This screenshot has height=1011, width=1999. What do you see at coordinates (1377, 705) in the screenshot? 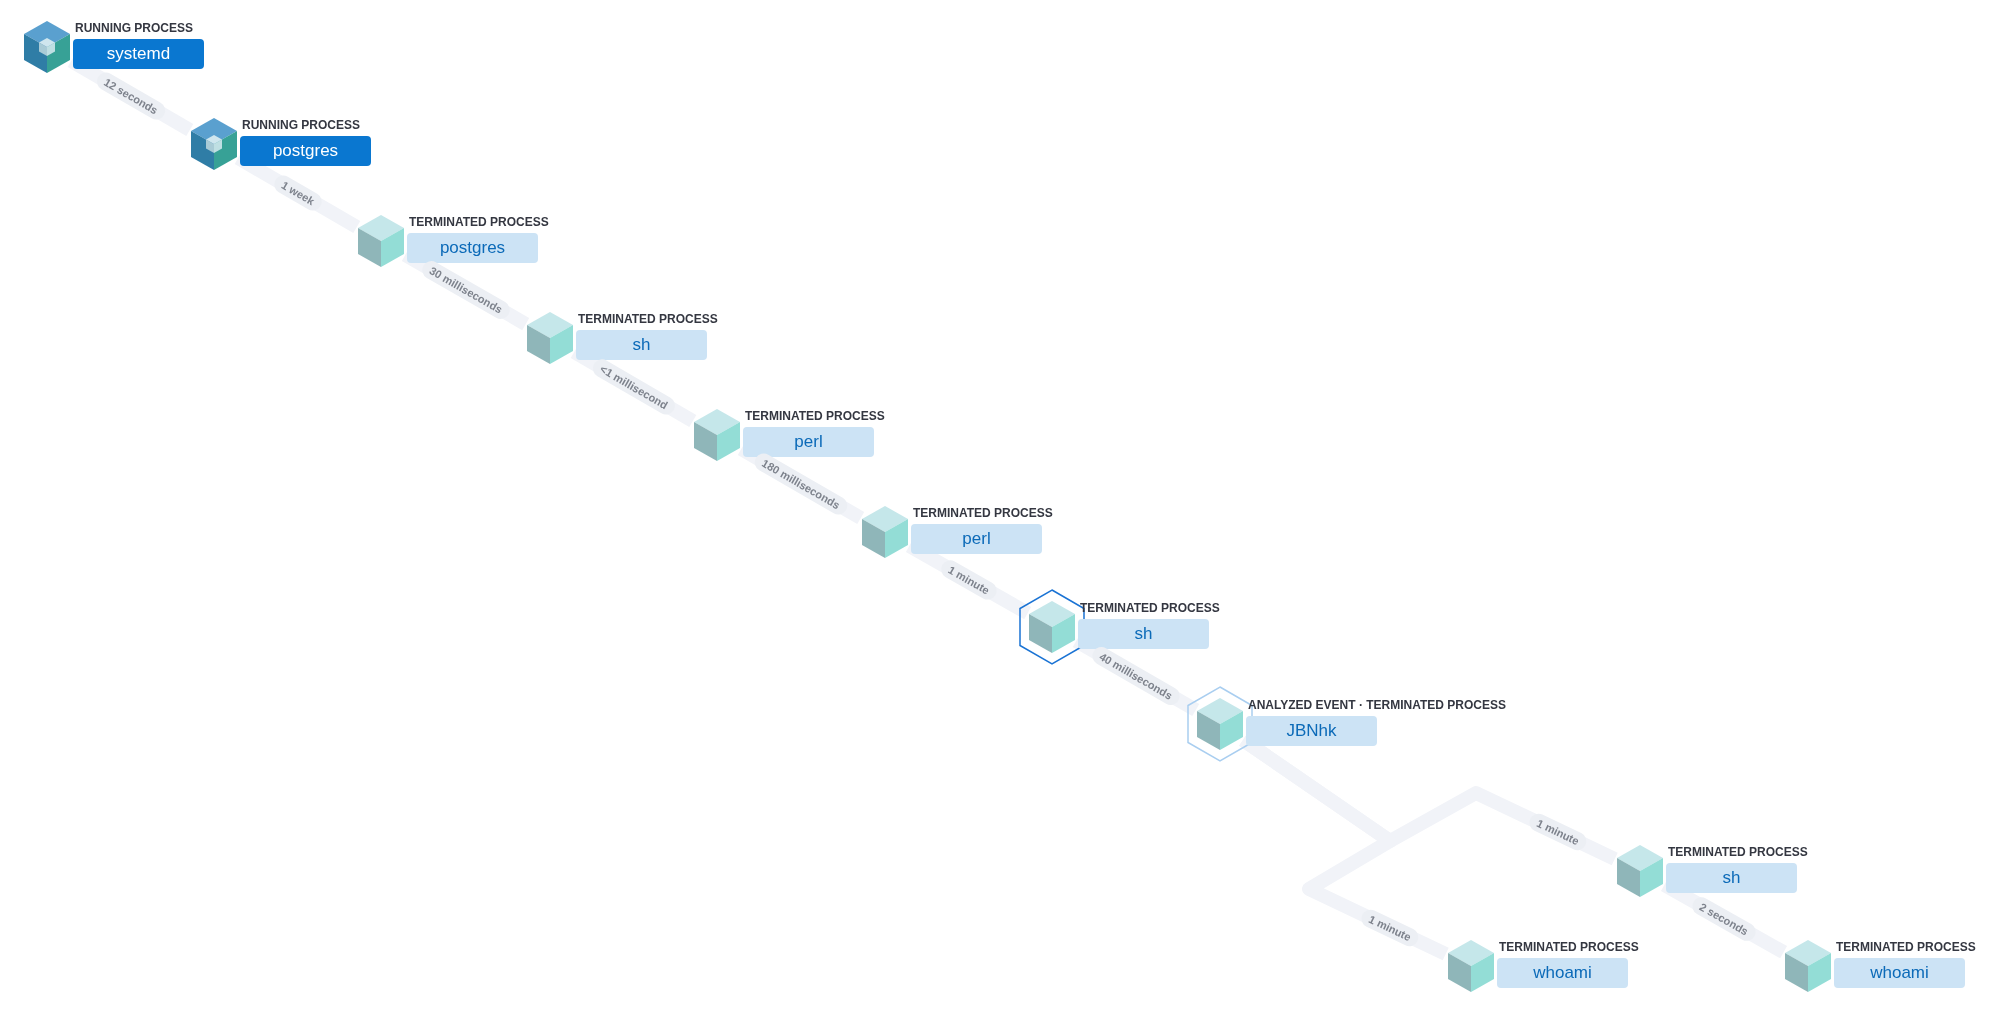
I see `process-state-label: ANALYZED EVENT · TERMINATED PROCESS` at bounding box center [1377, 705].